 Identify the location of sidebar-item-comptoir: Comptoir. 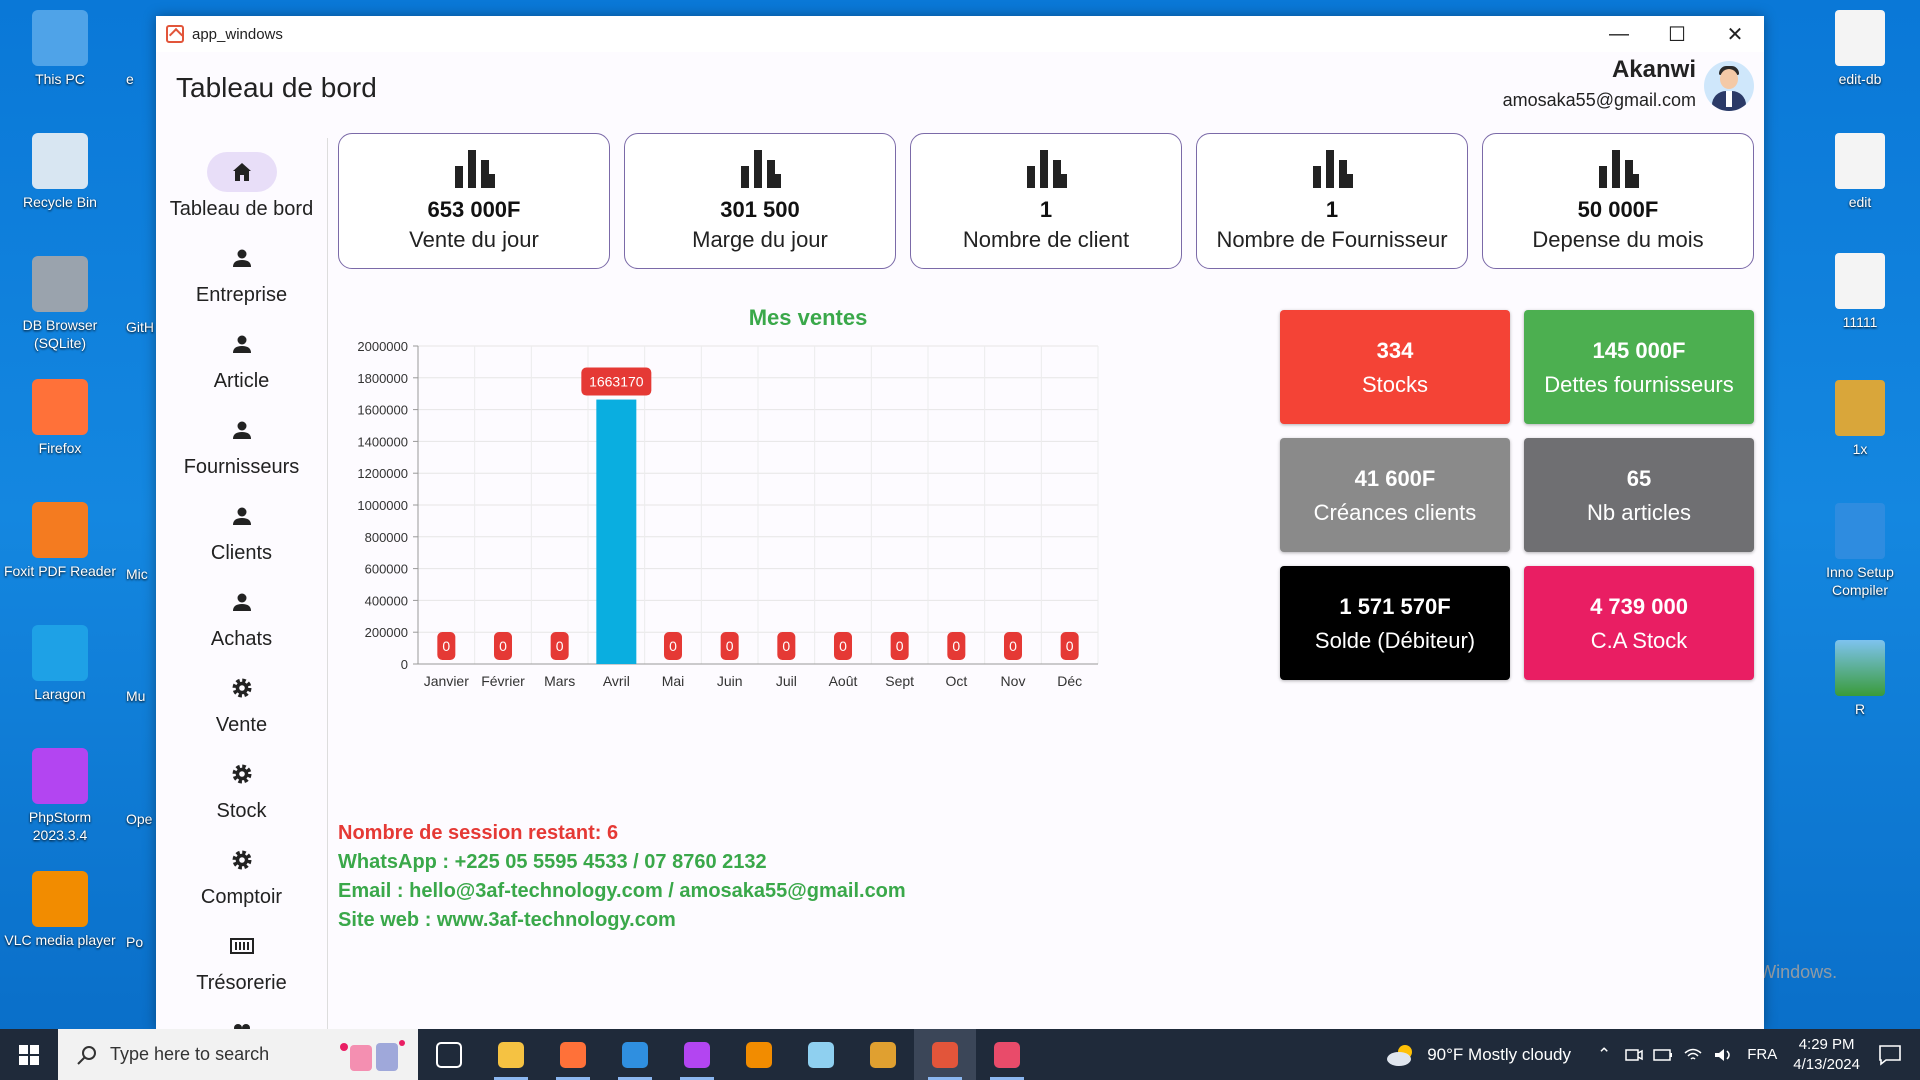
(241, 869).